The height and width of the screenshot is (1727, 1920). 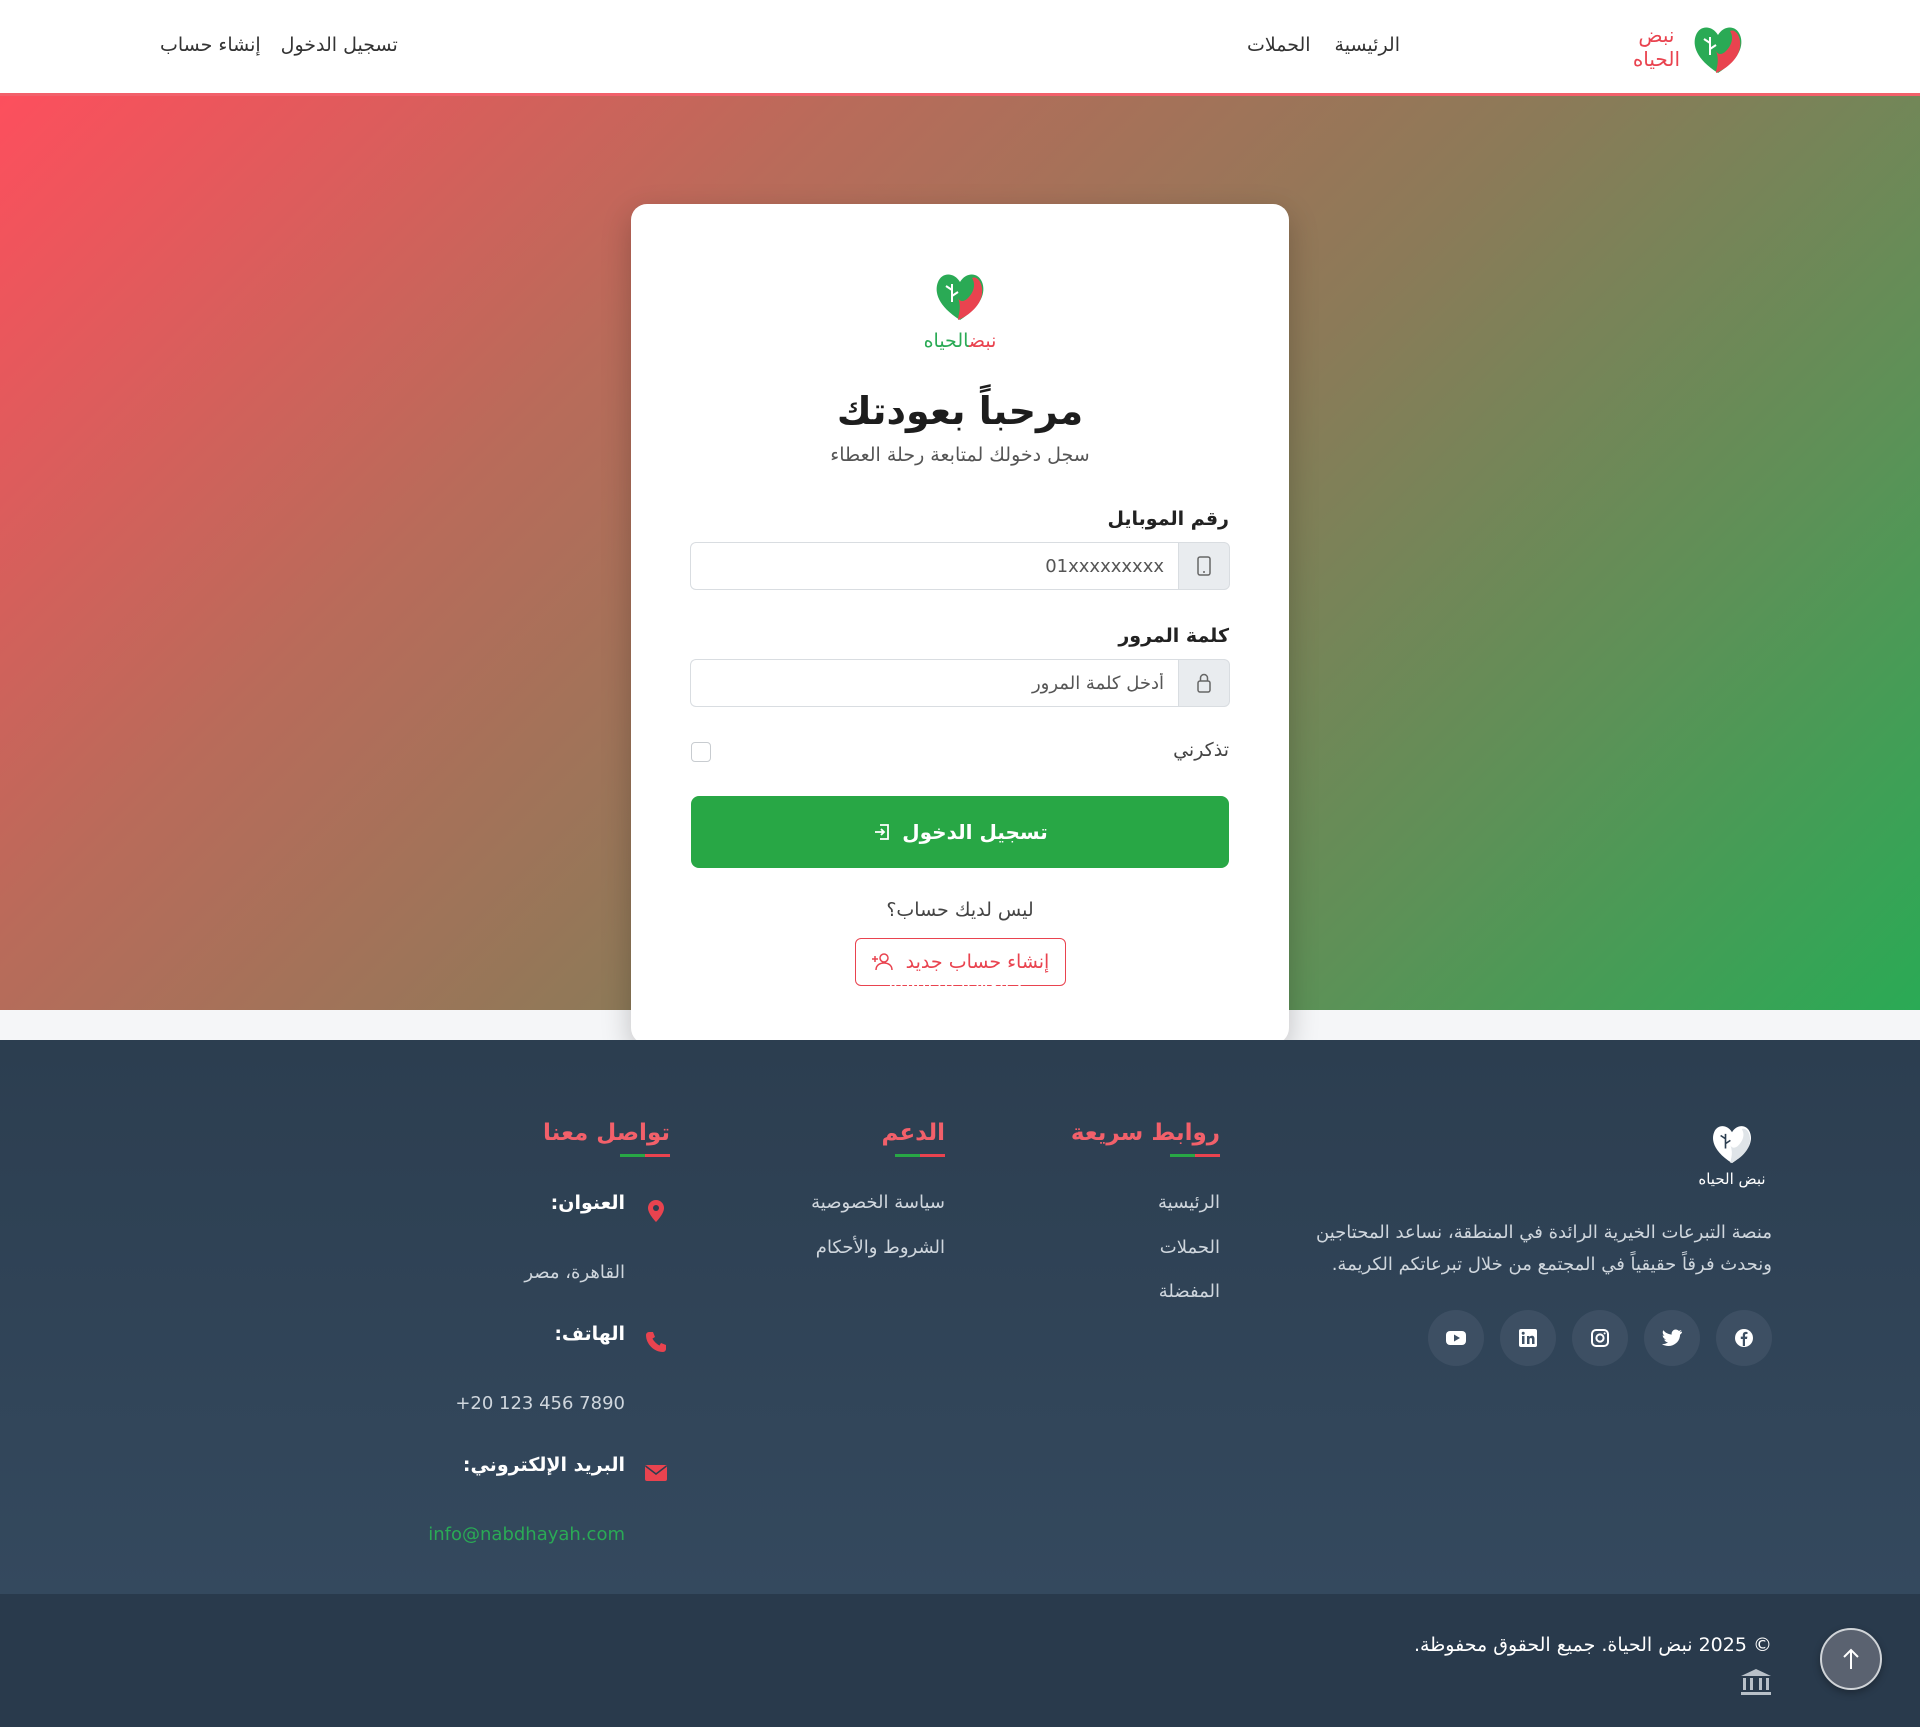 I want to click on mobile-phone-icon, so click(x=1204, y=566).